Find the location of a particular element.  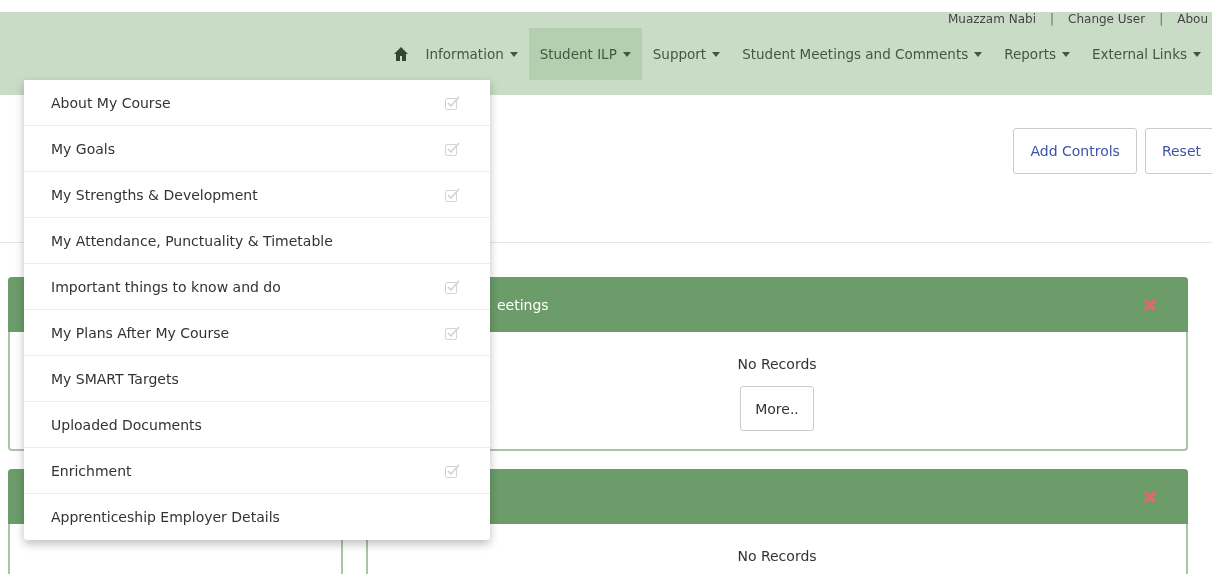

nav-menu-item: Student Meetings and Comments is located at coordinates (862, 54).